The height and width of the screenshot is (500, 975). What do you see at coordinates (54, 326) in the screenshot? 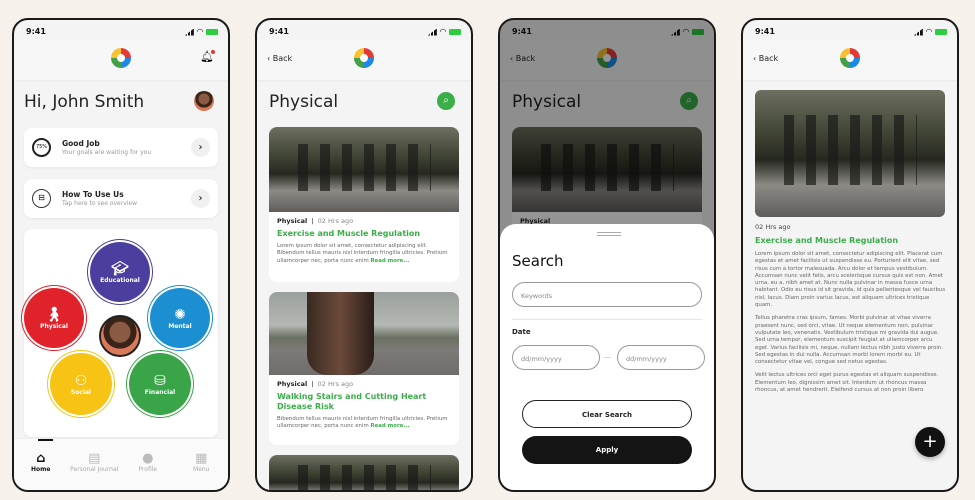
I see `category-label: Physical` at bounding box center [54, 326].